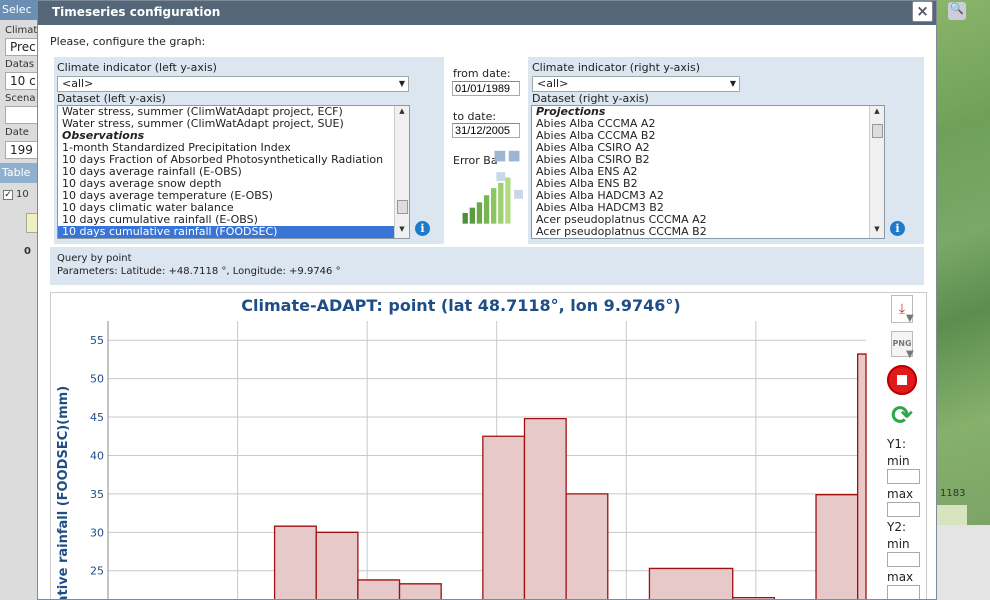  What do you see at coordinates (898, 544) in the screenshot?
I see `y2-min-label: min` at bounding box center [898, 544].